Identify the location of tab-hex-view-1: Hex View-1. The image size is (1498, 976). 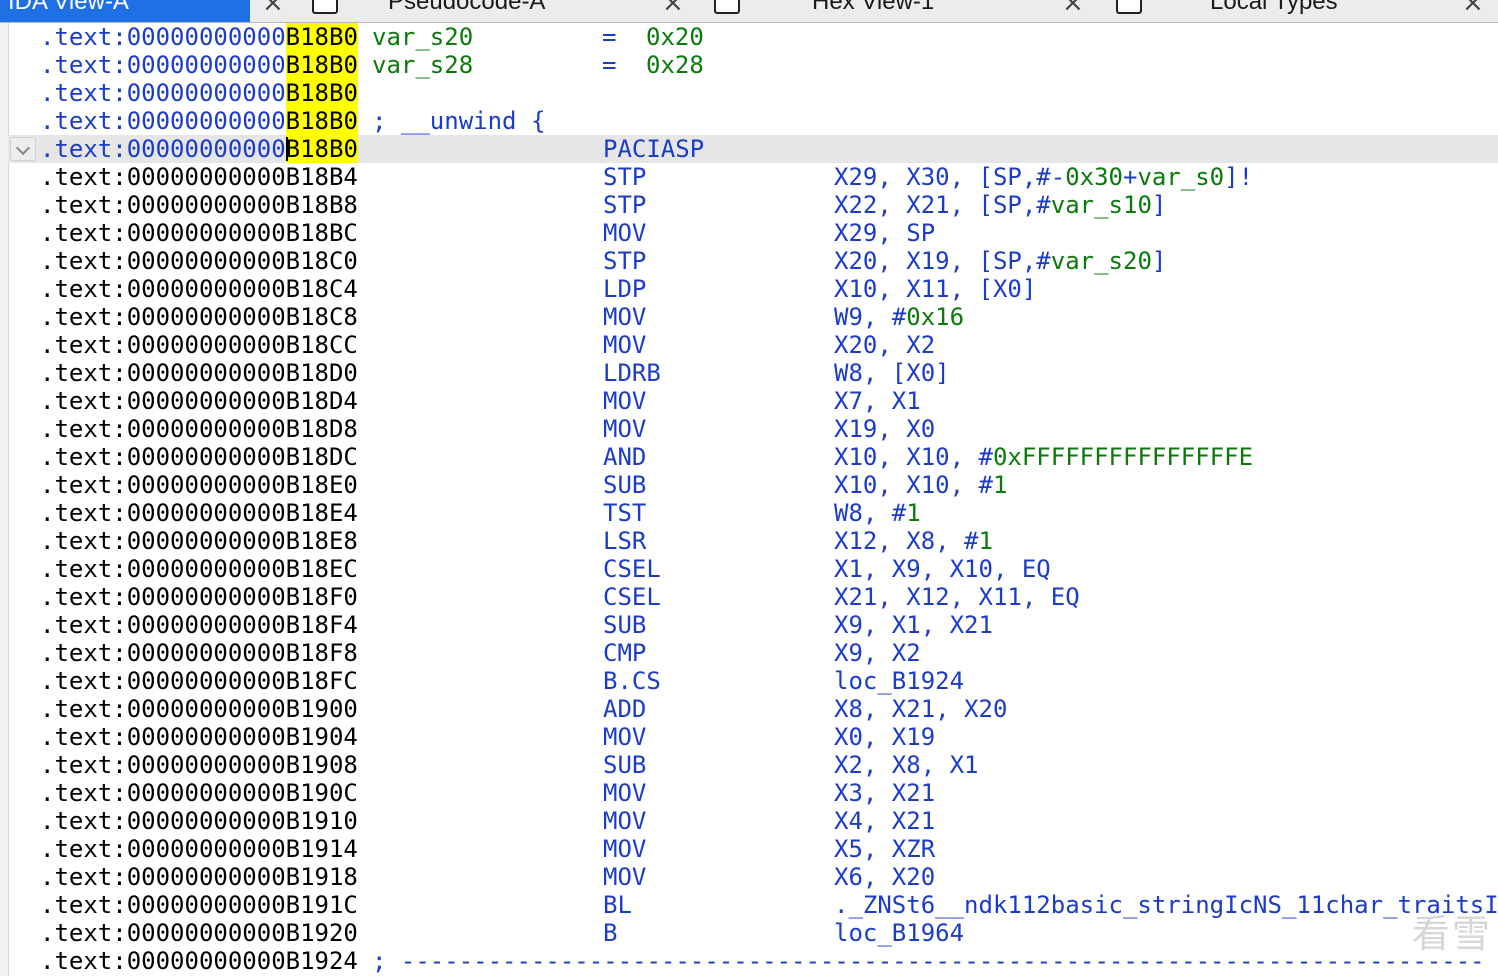
(875, 11).